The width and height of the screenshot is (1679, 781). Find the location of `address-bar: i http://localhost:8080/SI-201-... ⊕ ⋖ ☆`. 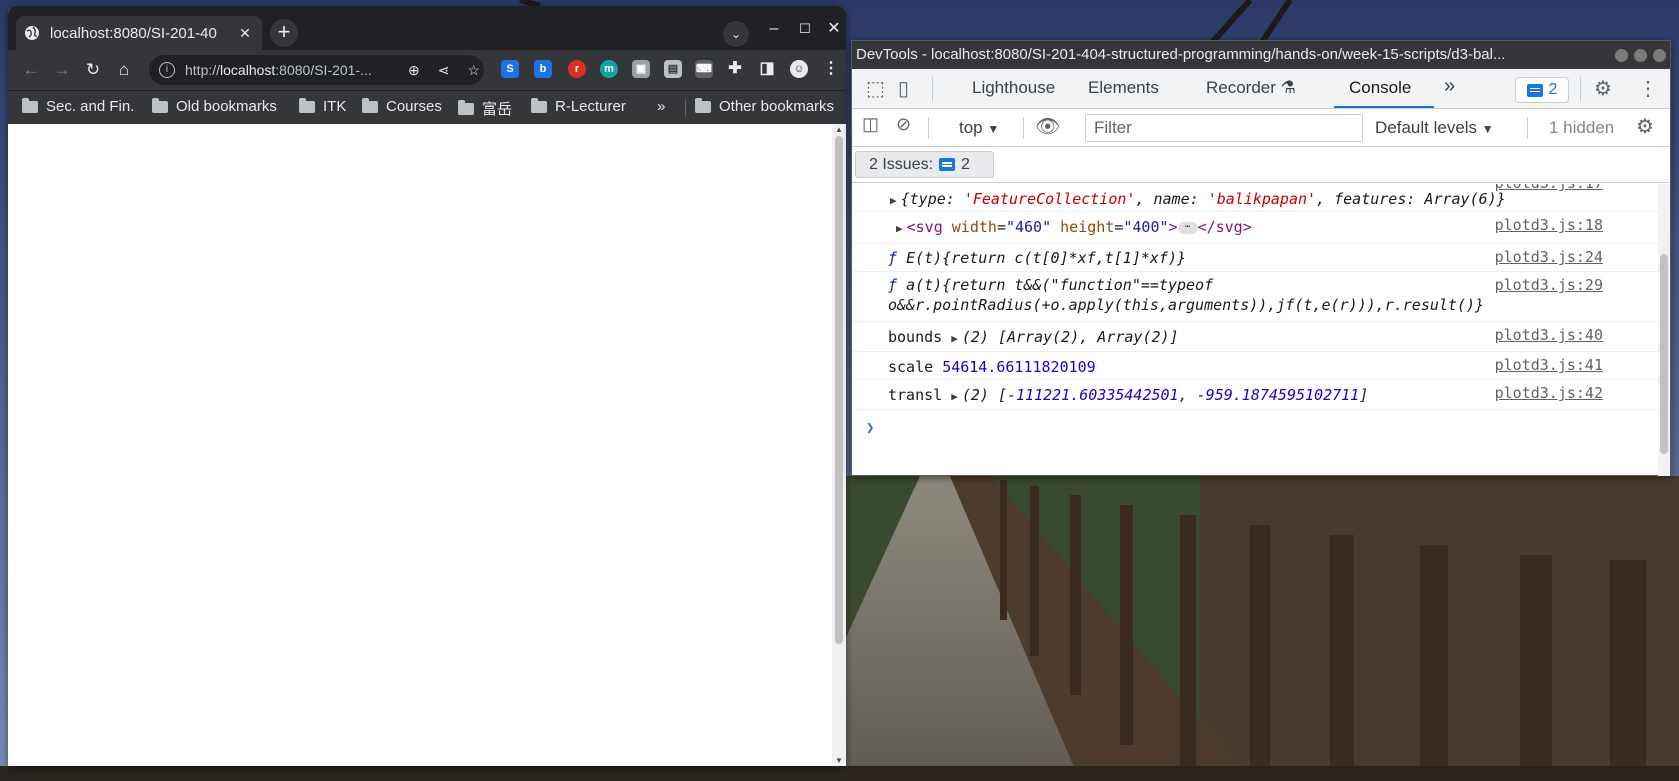

address-bar: i http://localhost:8080/SI-201-... ⊕ ⋖ ☆ is located at coordinates (316, 70).